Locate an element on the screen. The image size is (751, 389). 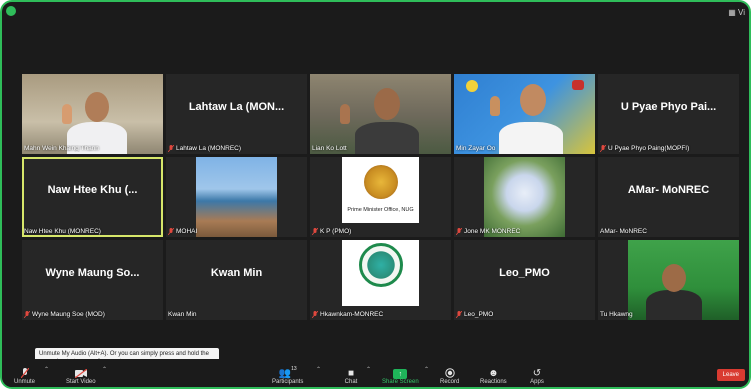
participant-tile: Lian Ko Lott is located at coordinates (380, 114).